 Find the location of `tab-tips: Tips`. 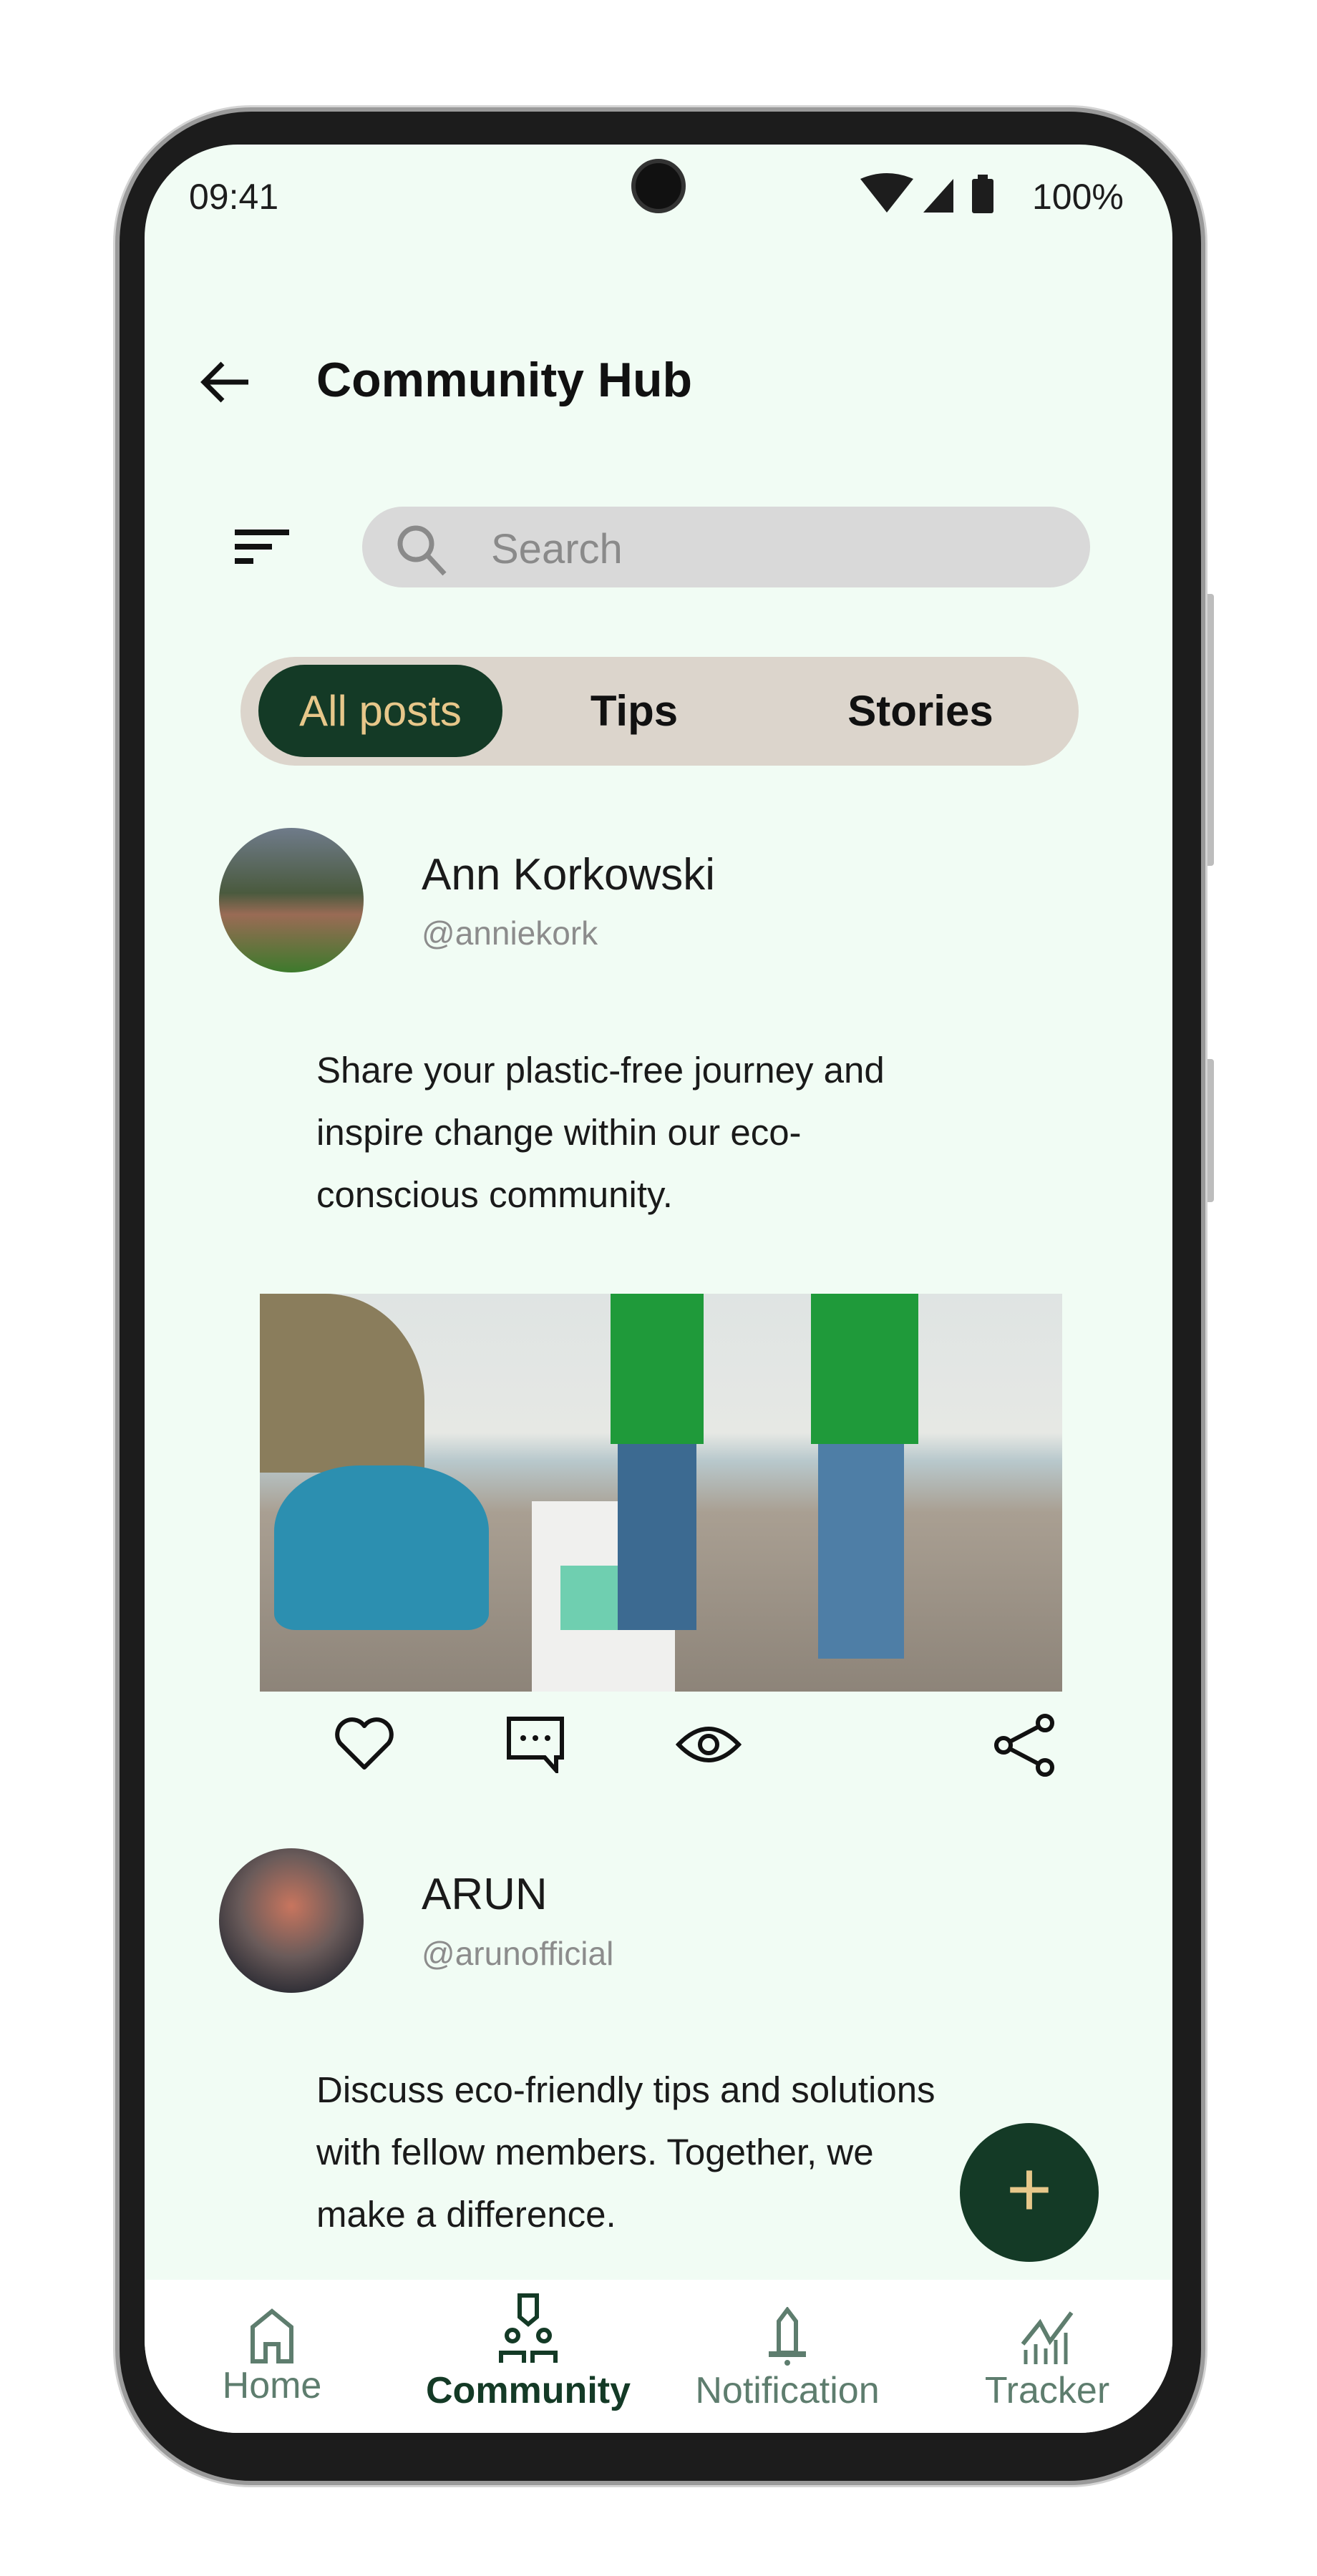

tab-tips: Tips is located at coordinates (634, 711).